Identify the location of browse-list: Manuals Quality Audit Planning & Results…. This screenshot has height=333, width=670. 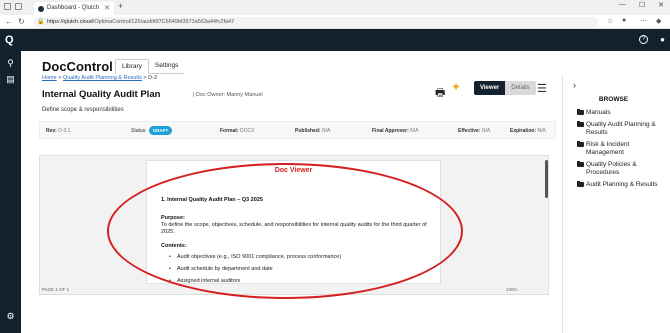
(620, 150).